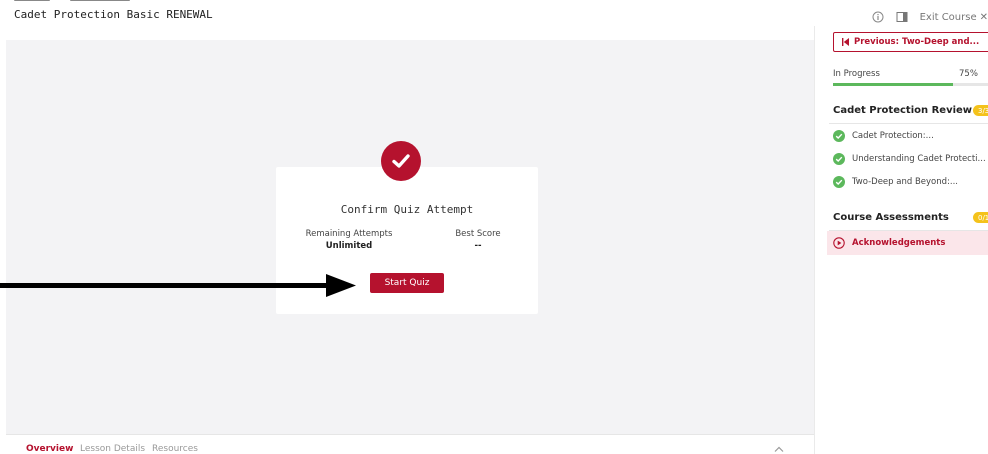 The width and height of the screenshot is (988, 454). Describe the element at coordinates (407, 283) in the screenshot. I see `start-quiz-button: Start Quiz` at that location.